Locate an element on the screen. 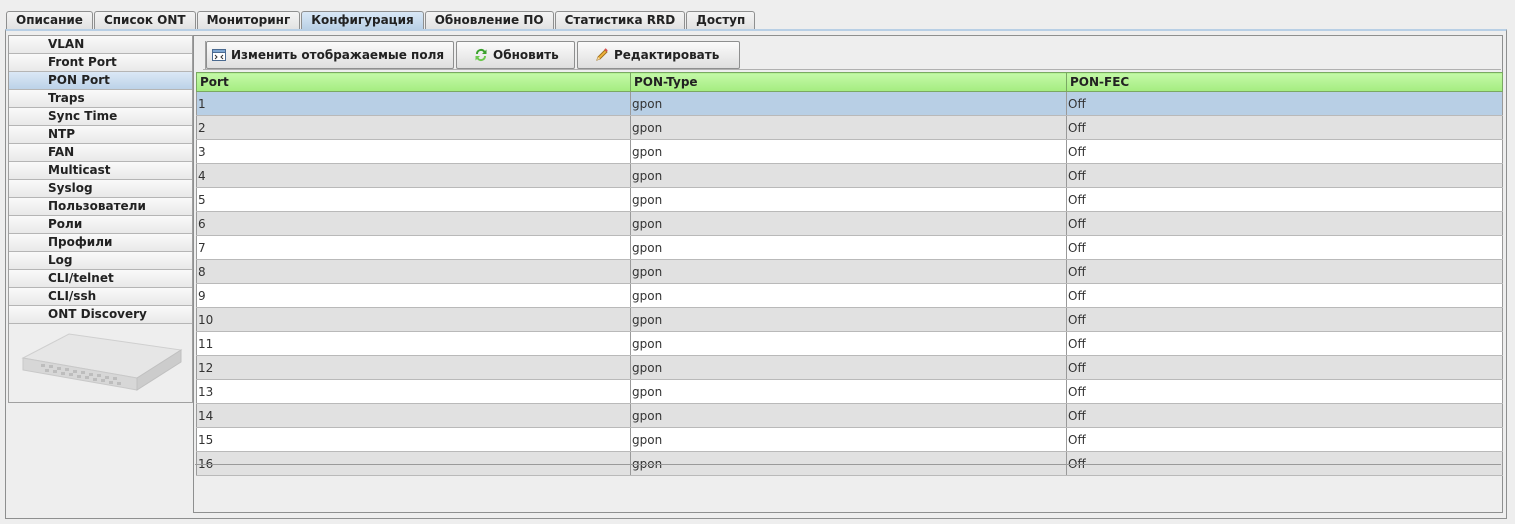 The image size is (1515, 524). edit-label: Редактировать is located at coordinates (667, 55).